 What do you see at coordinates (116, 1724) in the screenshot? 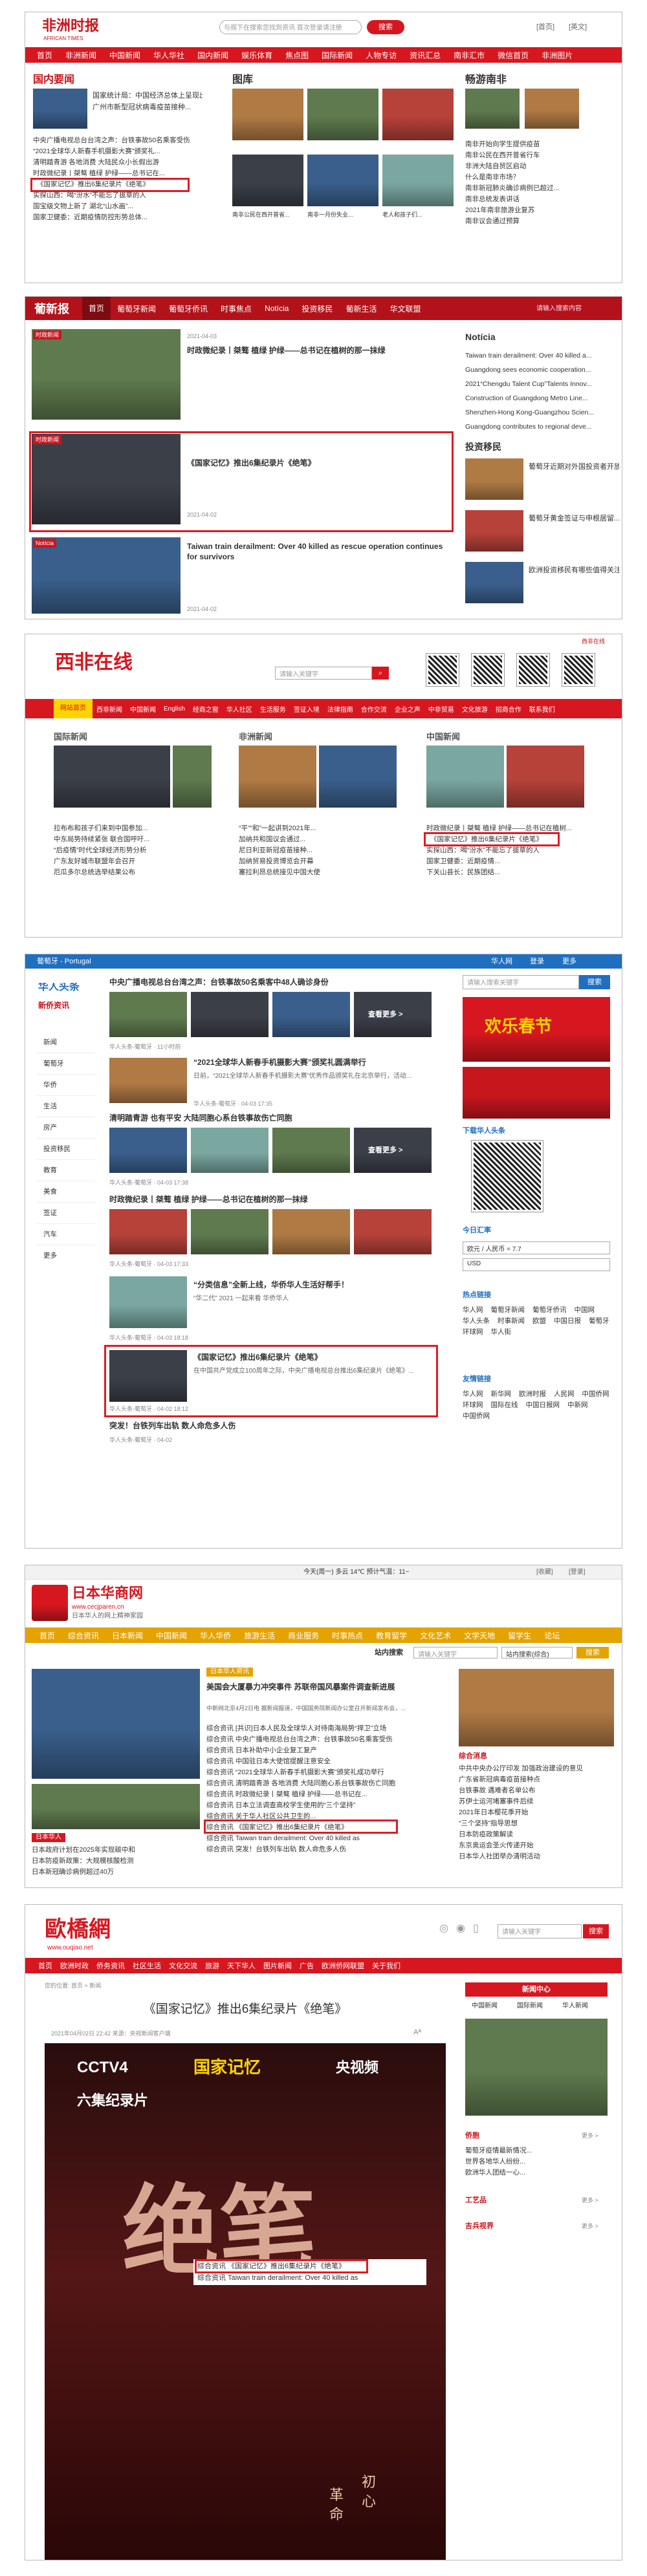
I see `headline-image` at bounding box center [116, 1724].